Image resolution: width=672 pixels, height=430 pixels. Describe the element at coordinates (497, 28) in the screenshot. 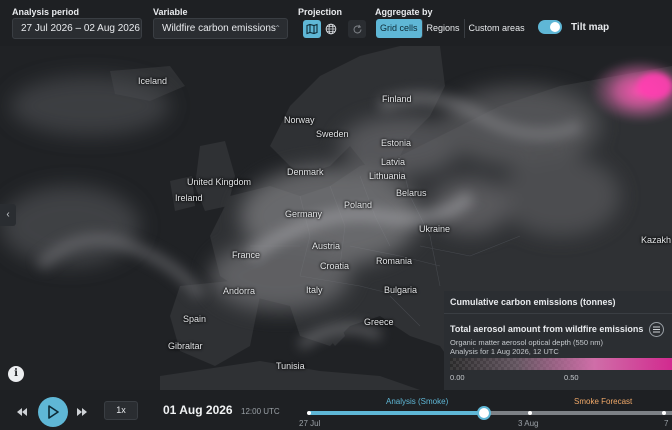

I see `aggregate-custom-areas: Custom areas` at that location.